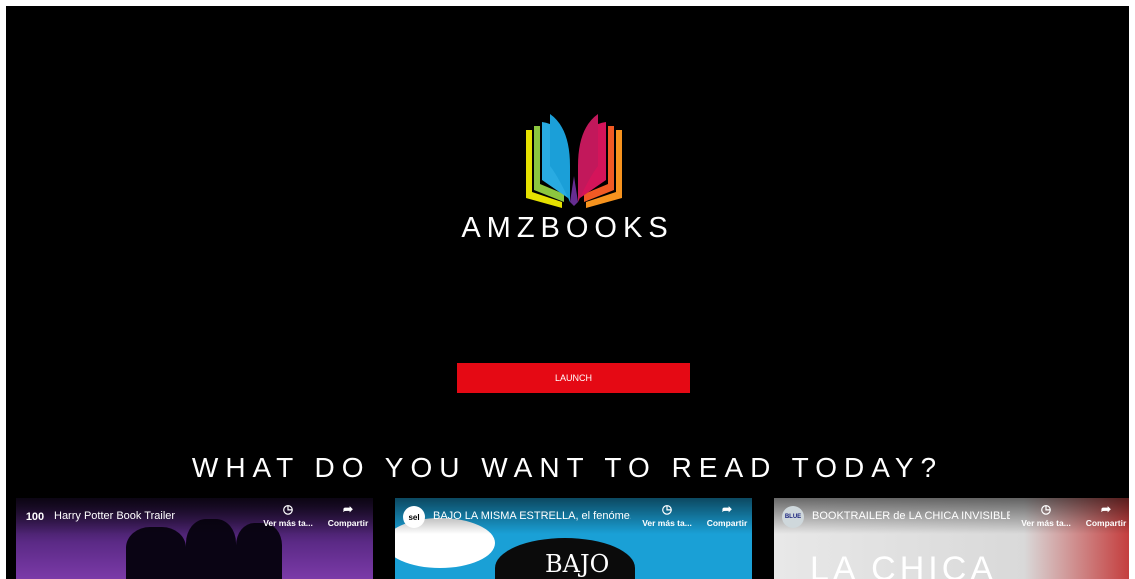 The width and height of the screenshot is (1135, 579). I want to click on open-book-logo-icon, so click(574, 161).